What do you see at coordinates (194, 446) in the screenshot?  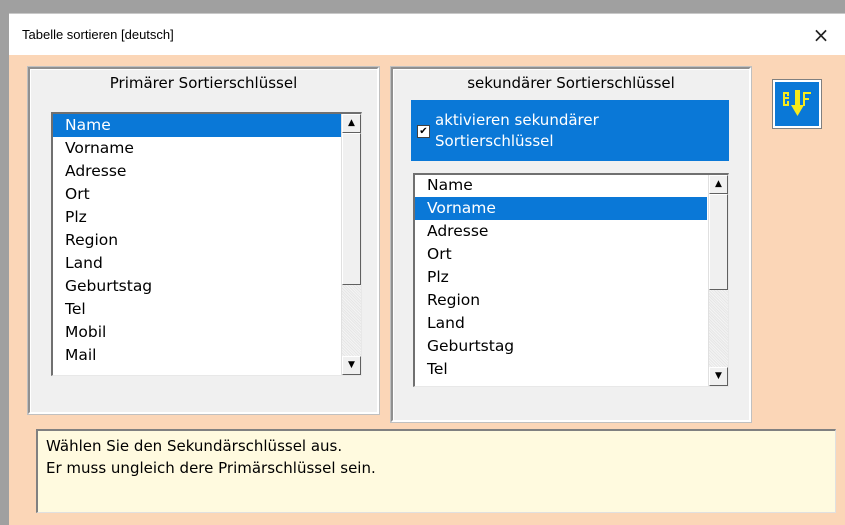 I see `message-line-1: Wählen Sie den Sekundärschlüssel aus.` at bounding box center [194, 446].